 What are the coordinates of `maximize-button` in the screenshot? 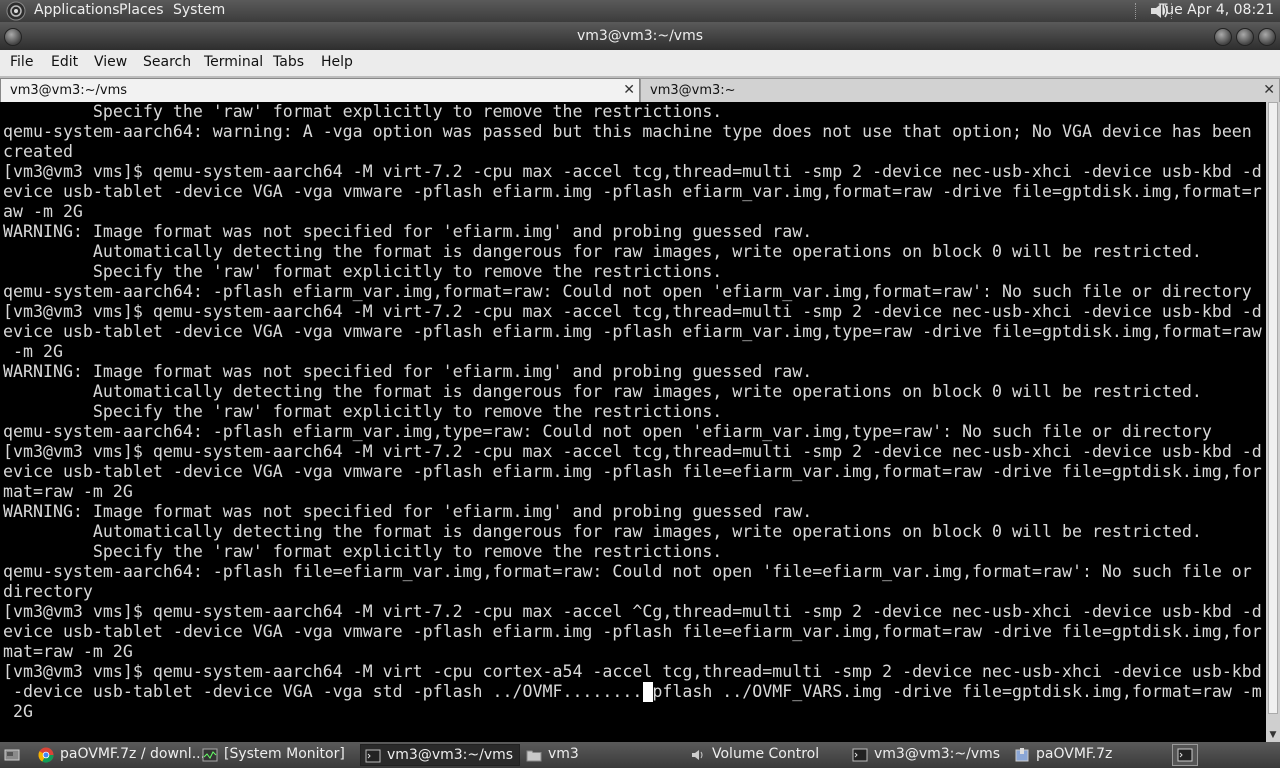 It's located at (1245, 37).